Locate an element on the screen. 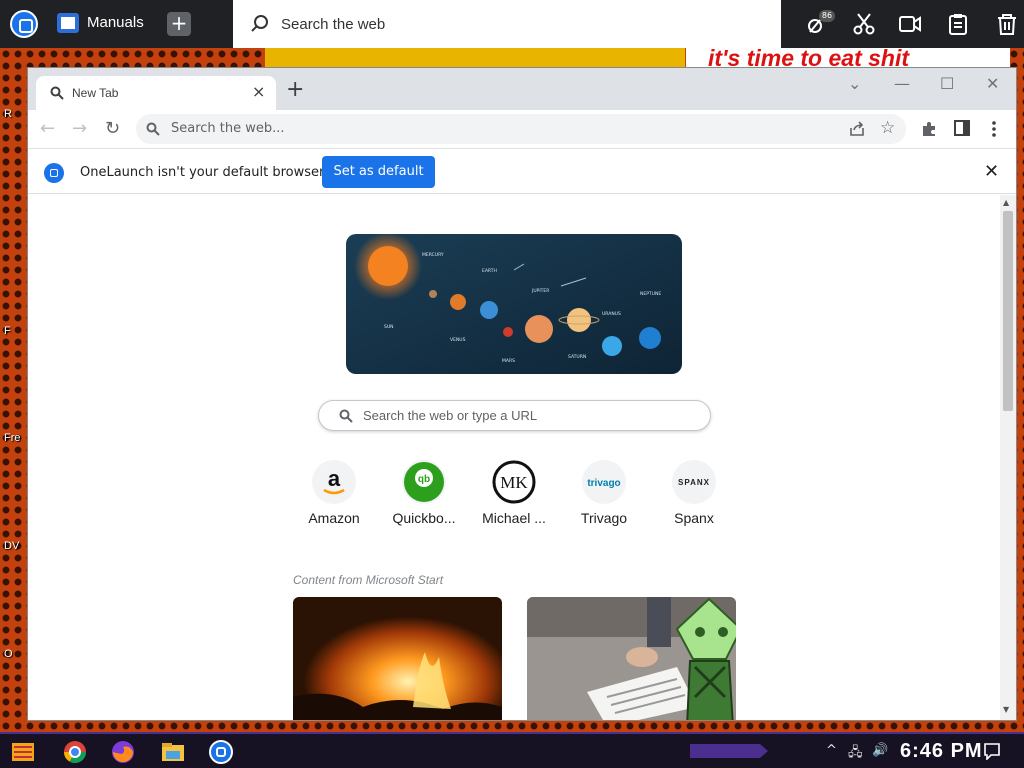 This screenshot has height=768, width=1024. desktop-icon-label: O is located at coordinates (8, 654).